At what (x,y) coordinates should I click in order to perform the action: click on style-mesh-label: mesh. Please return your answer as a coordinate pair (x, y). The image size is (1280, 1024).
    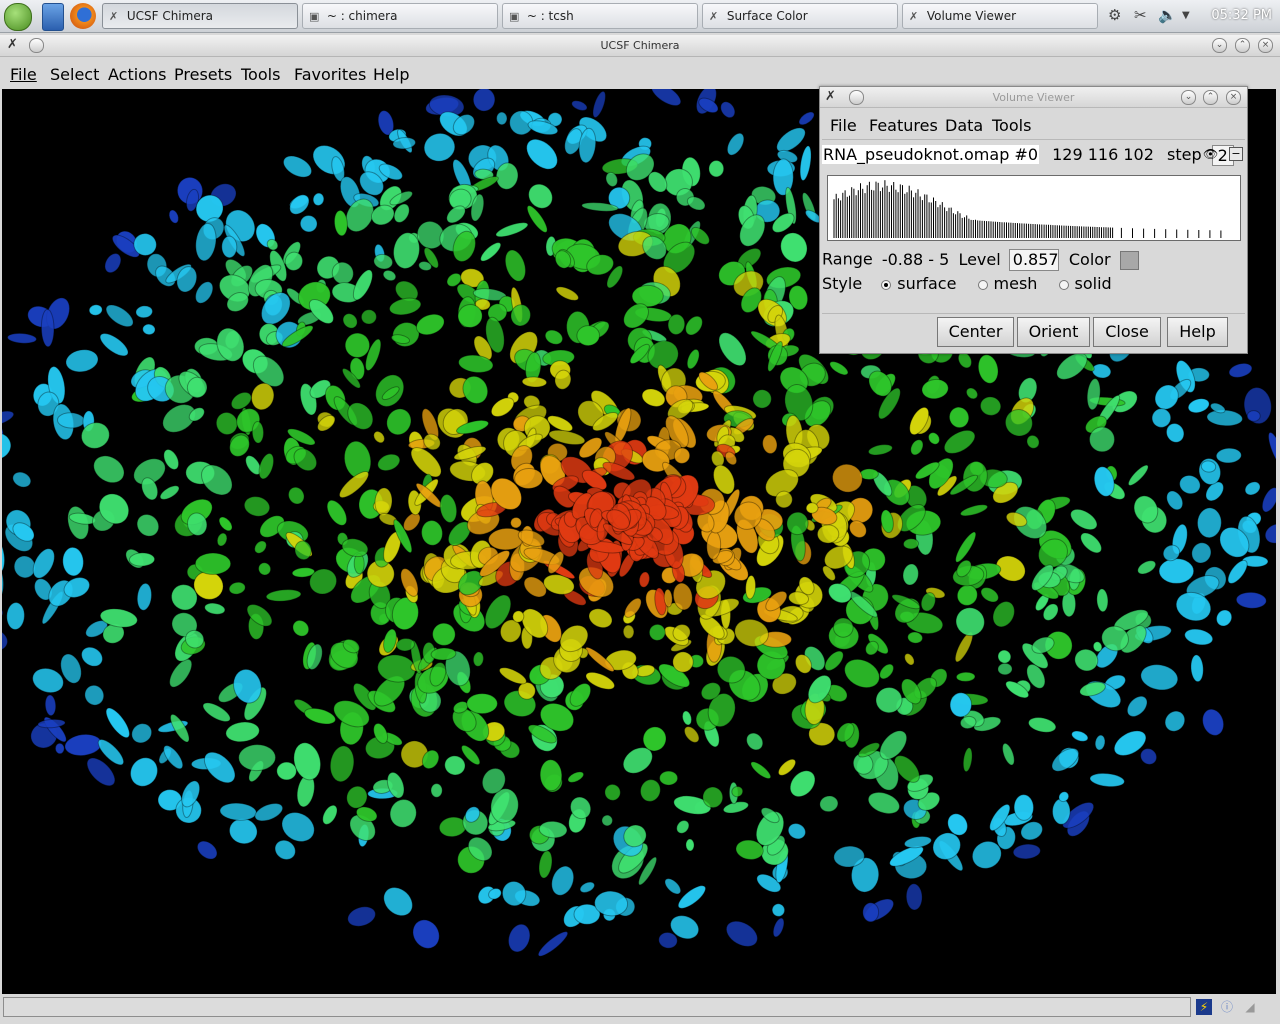
    Looking at the image, I should click on (1016, 283).